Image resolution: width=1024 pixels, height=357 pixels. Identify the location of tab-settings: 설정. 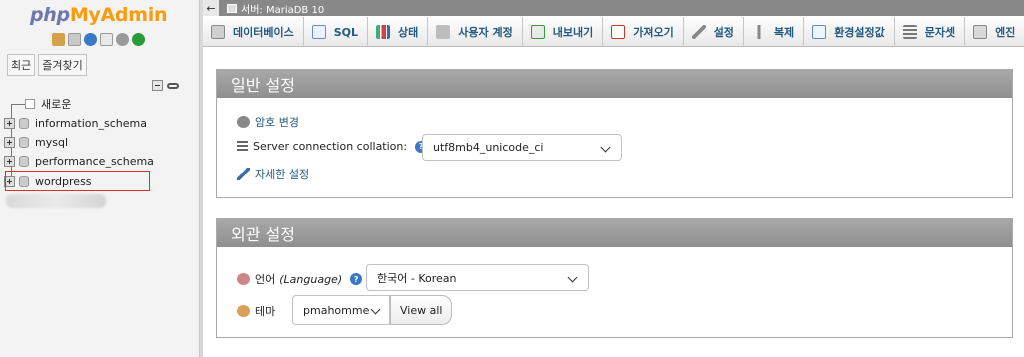
(714, 32).